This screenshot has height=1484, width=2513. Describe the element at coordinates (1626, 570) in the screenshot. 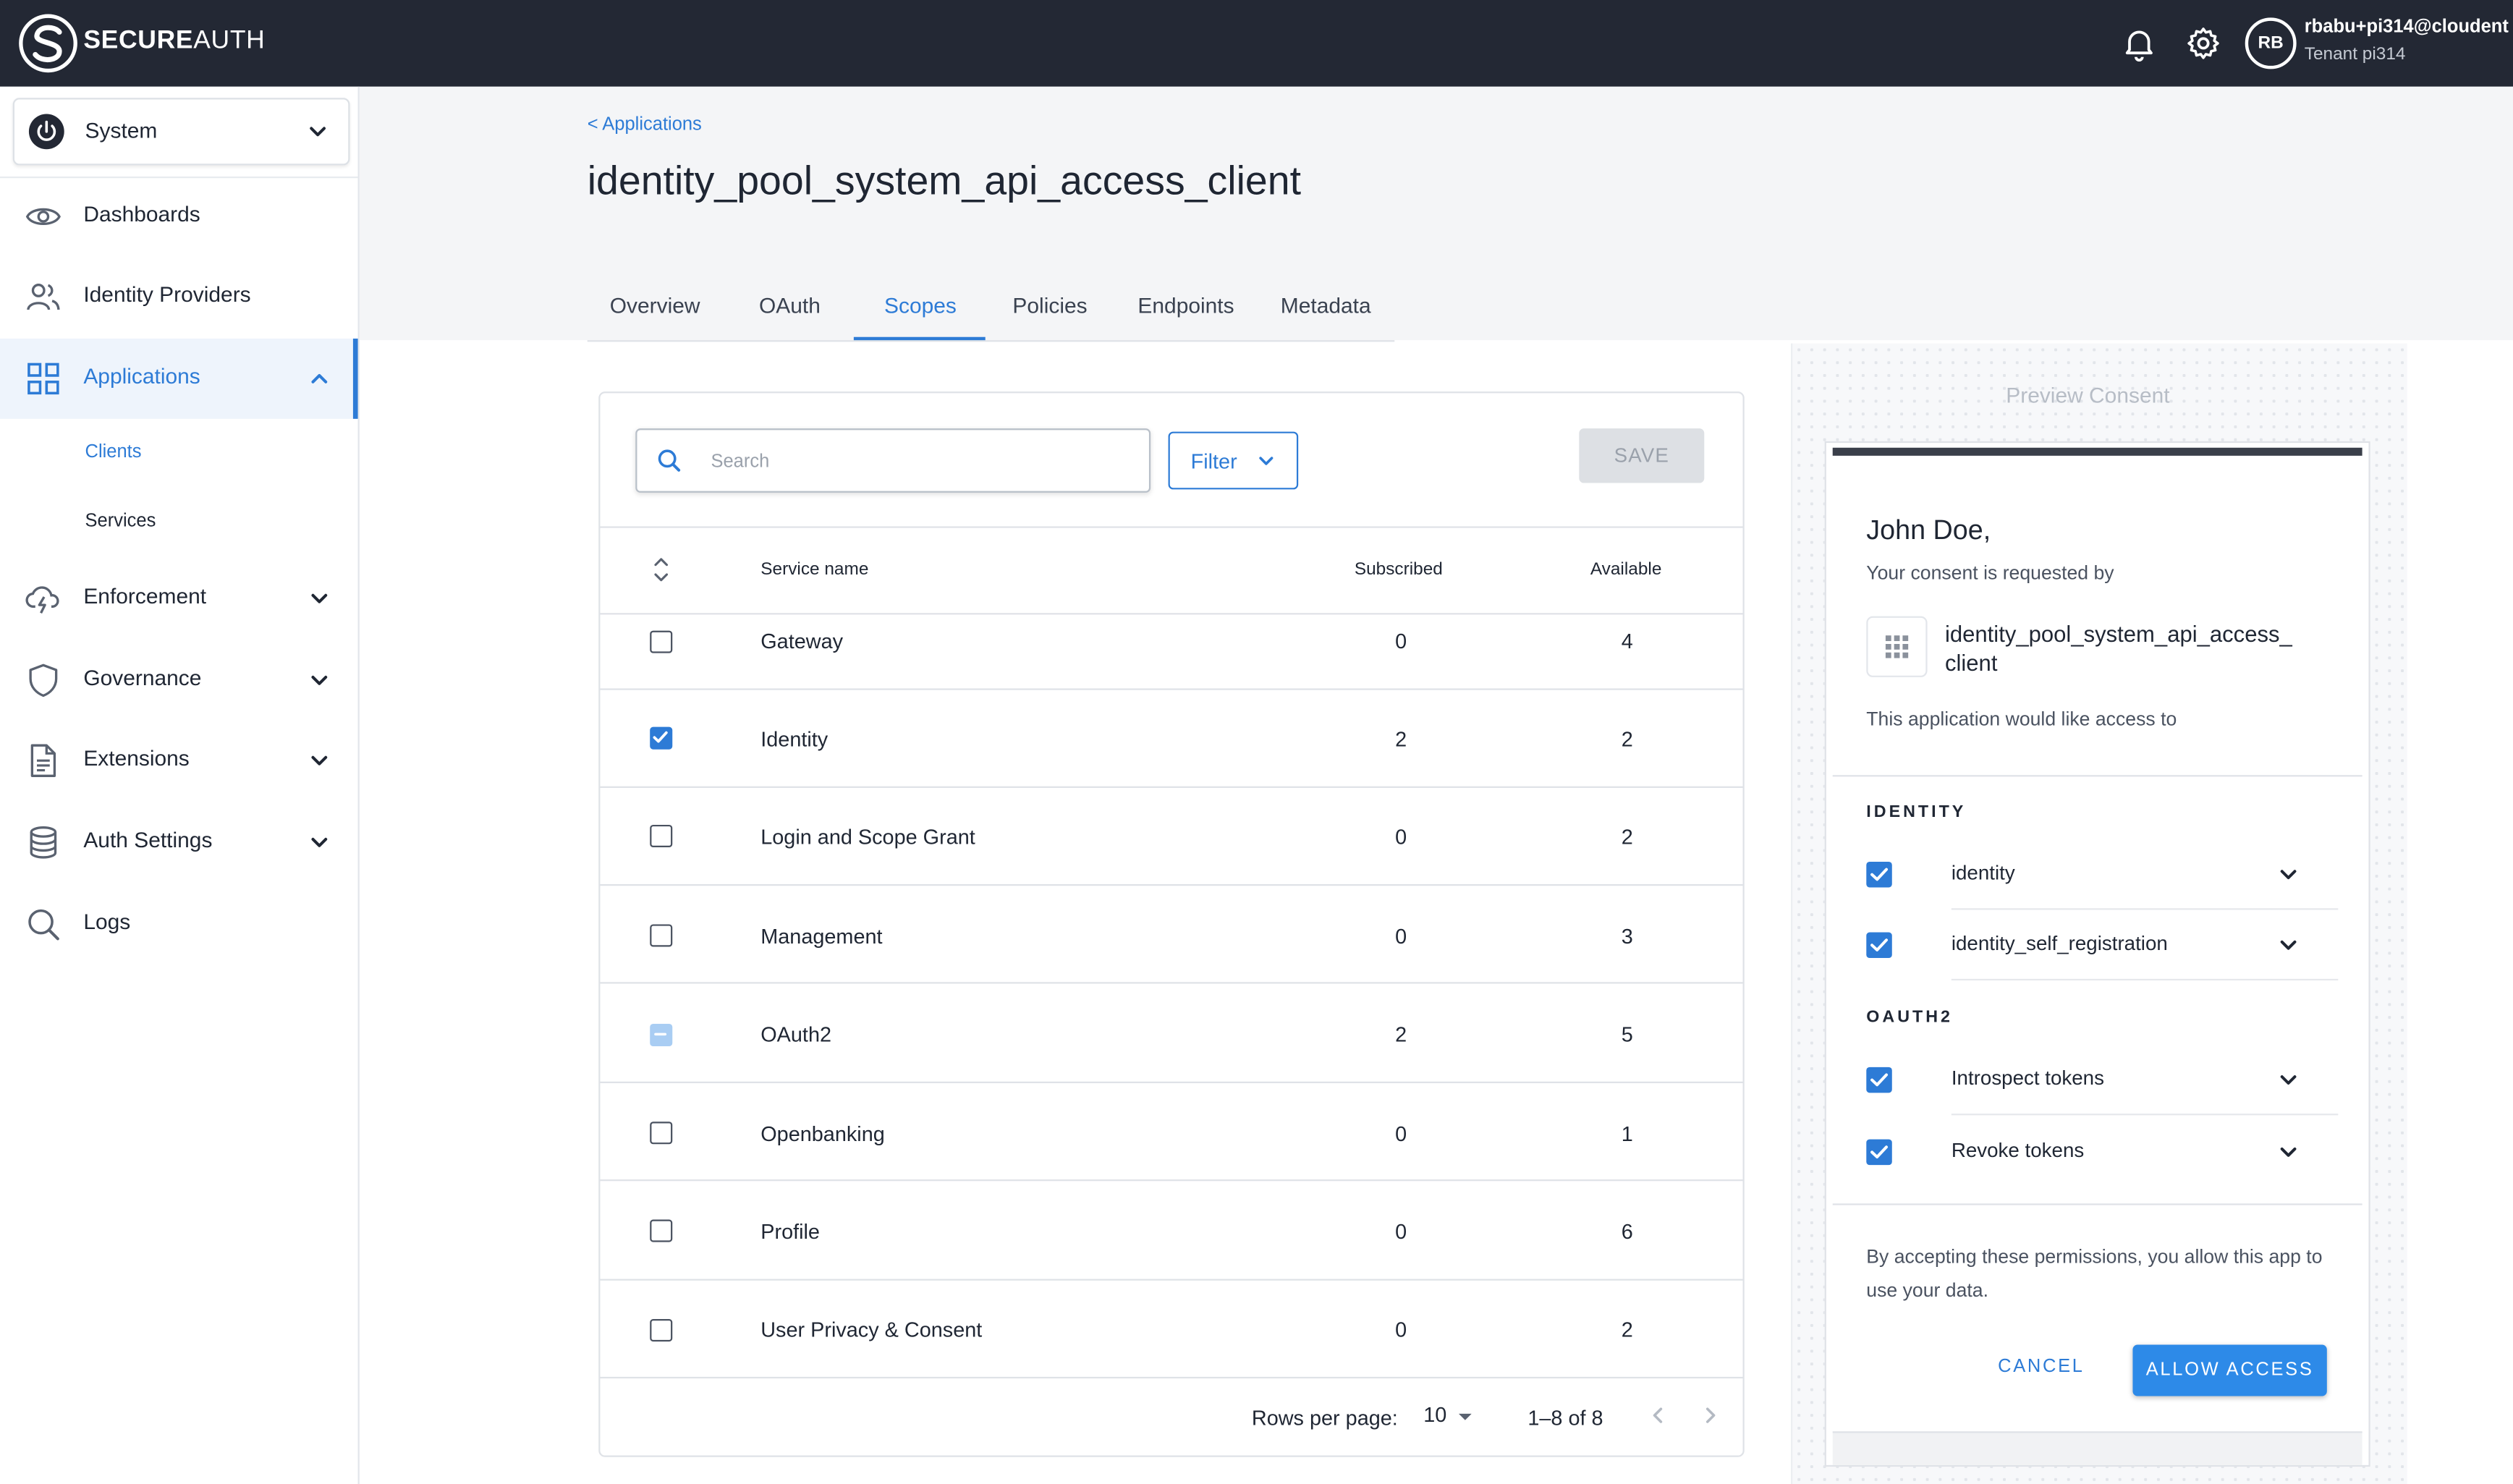

I see `column-header-available: Available` at that location.